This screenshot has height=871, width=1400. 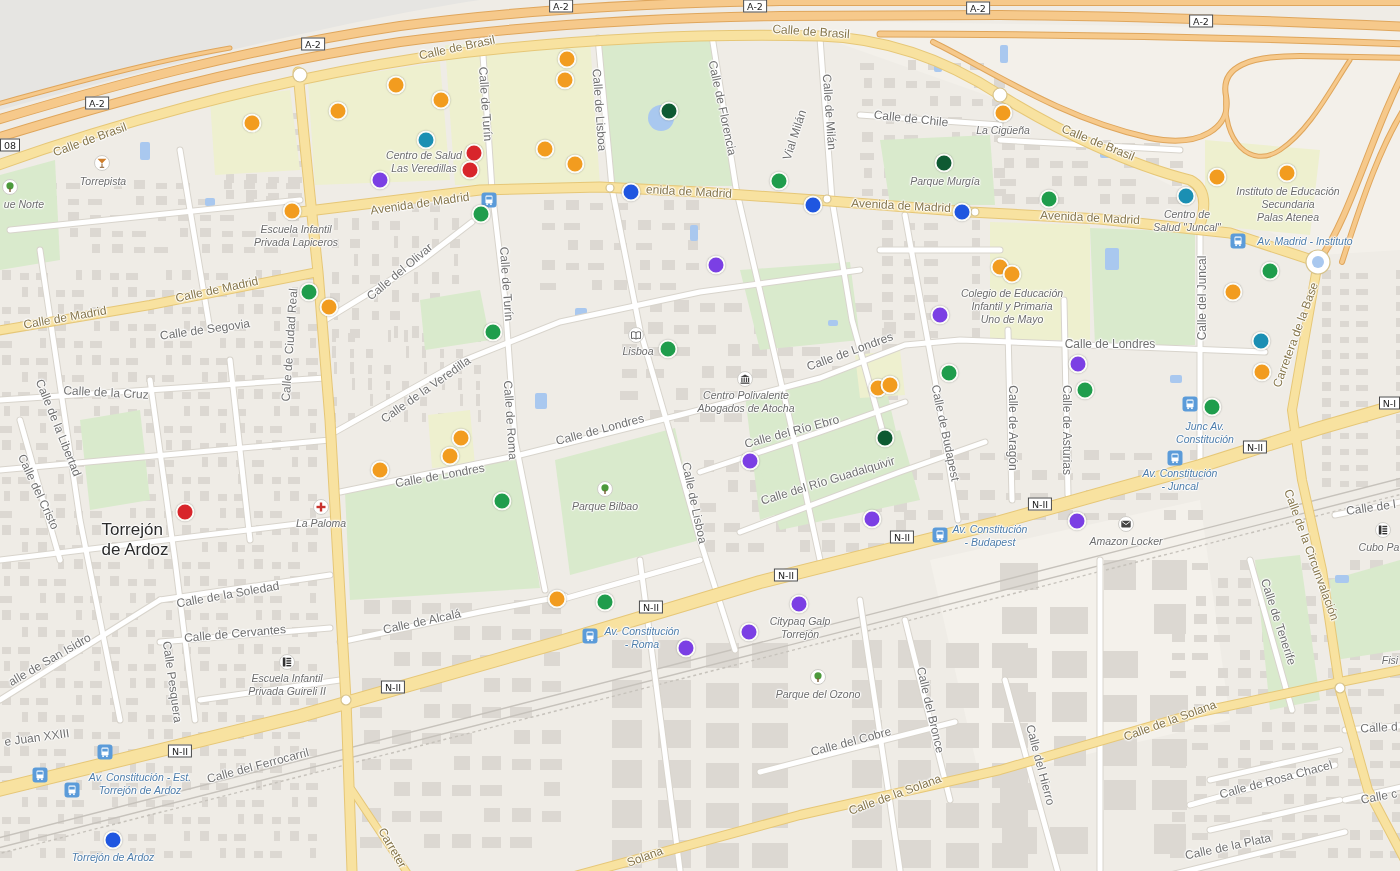 What do you see at coordinates (722, 108) in the screenshot?
I see `street-label: Calle de Florencia` at bounding box center [722, 108].